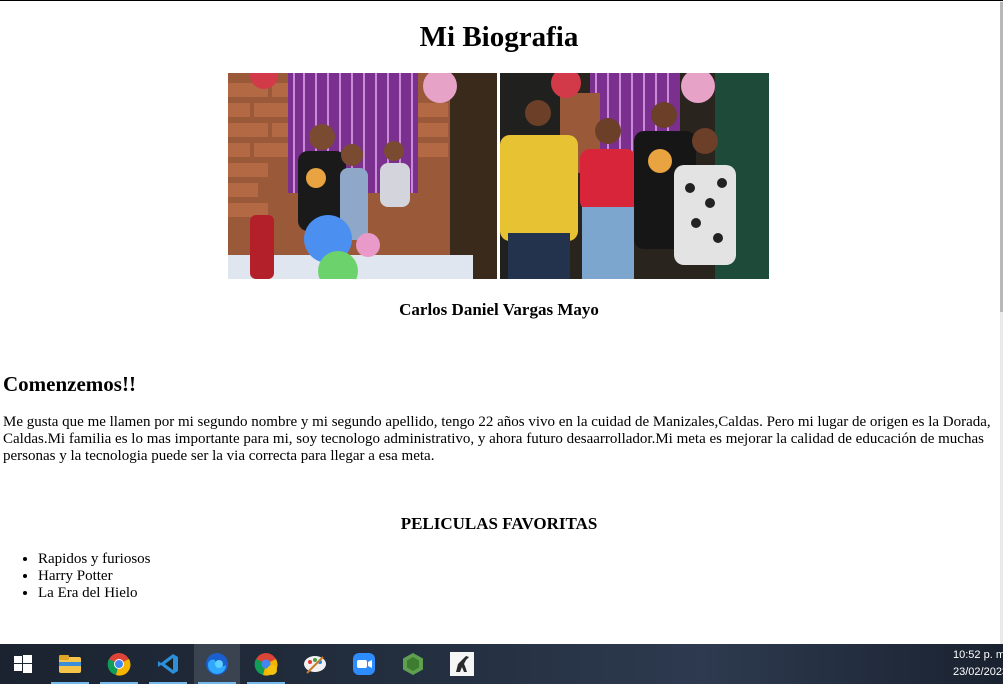 Image resolution: width=1003 pixels, height=684 pixels. Describe the element at coordinates (413, 664) in the screenshot. I see `nodejs-icon` at that location.